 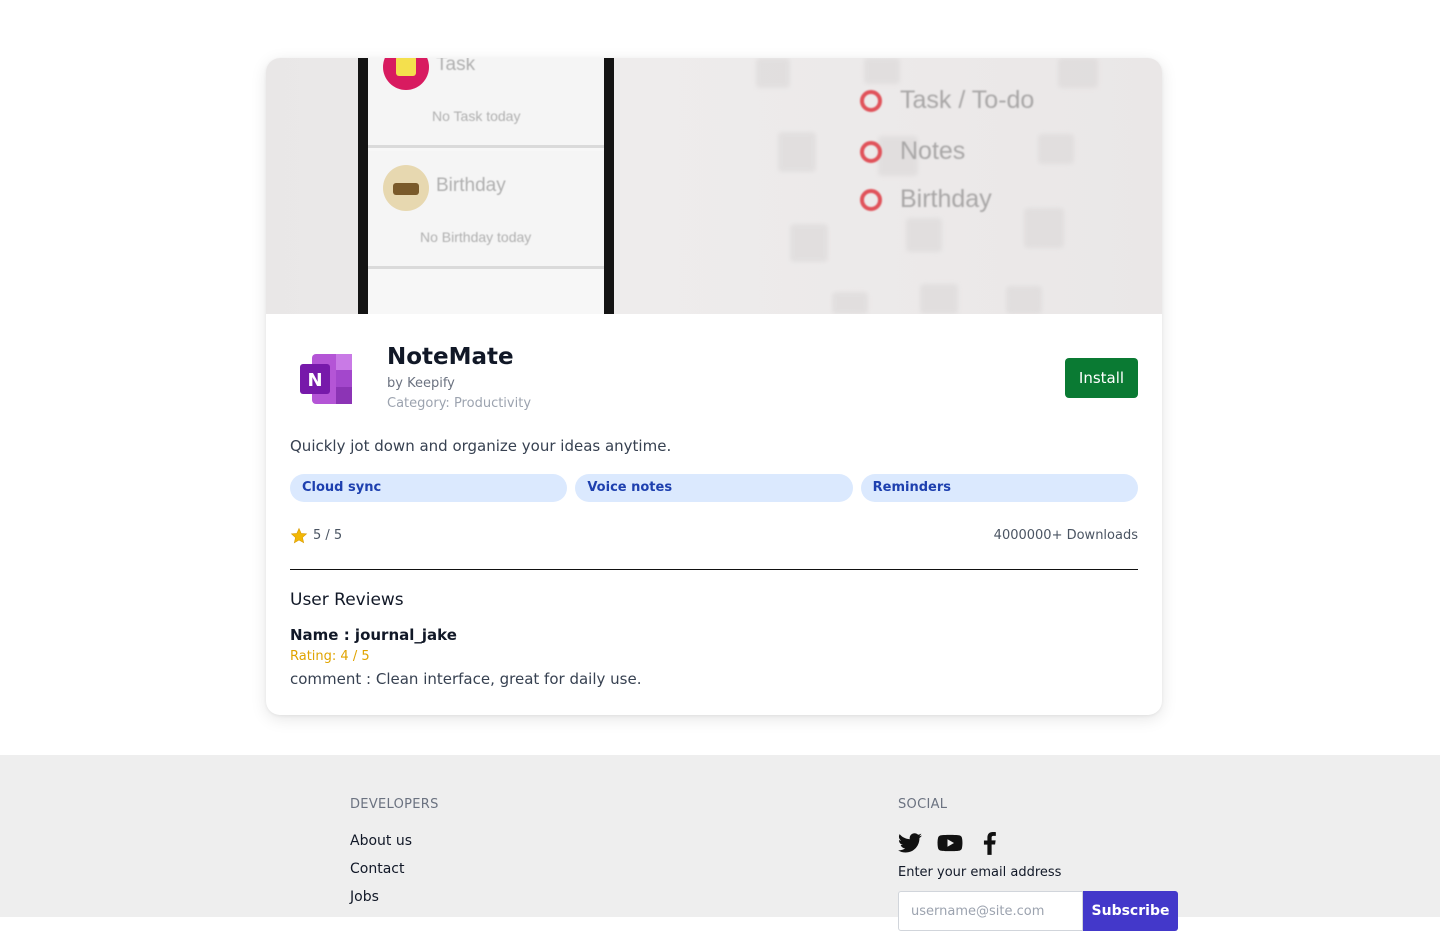 What do you see at coordinates (486, 103) in the screenshot?
I see `phone-row-task: Task No Task today` at bounding box center [486, 103].